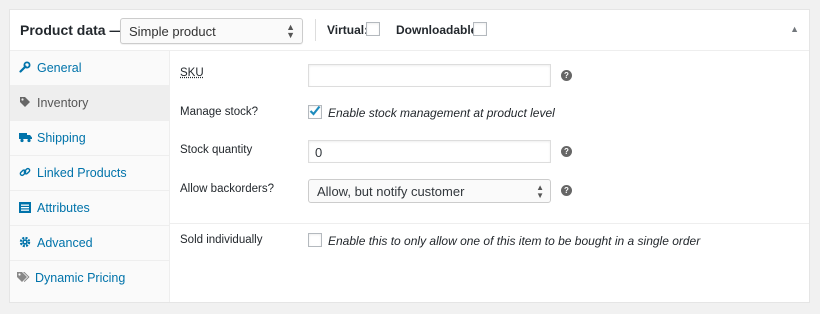 The width and height of the screenshot is (820, 314). What do you see at coordinates (89, 138) in the screenshot?
I see `tab-shipping: Shipping` at bounding box center [89, 138].